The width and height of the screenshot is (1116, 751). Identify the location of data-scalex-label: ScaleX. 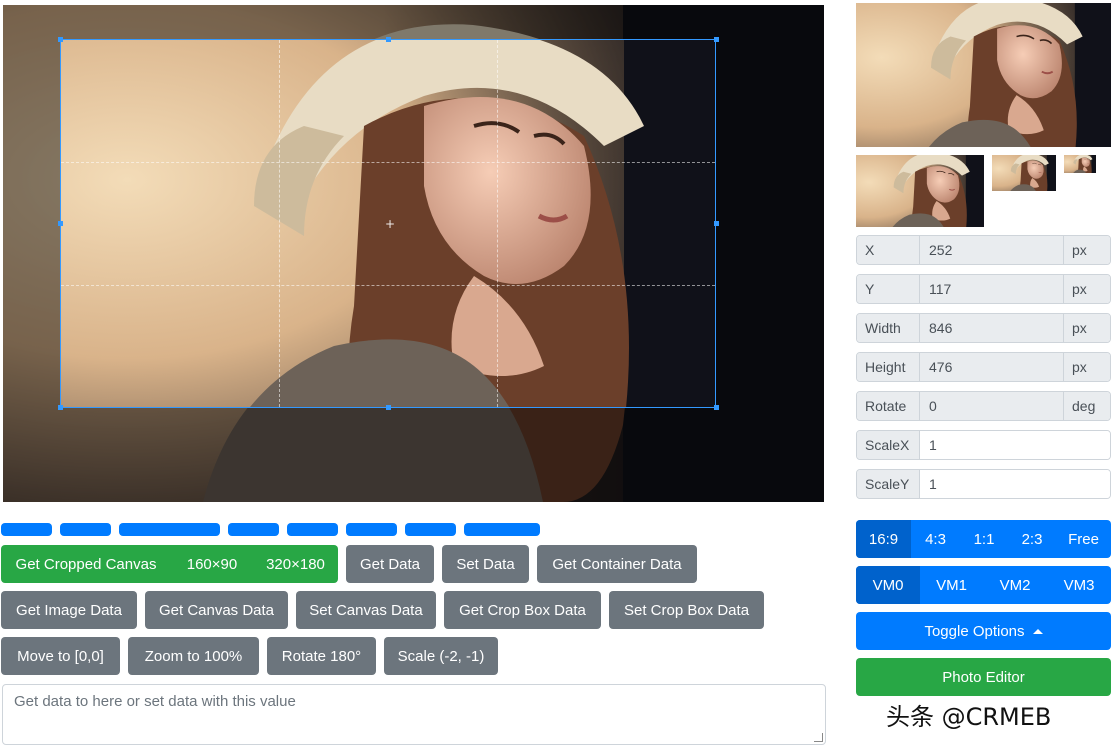
(888, 445).